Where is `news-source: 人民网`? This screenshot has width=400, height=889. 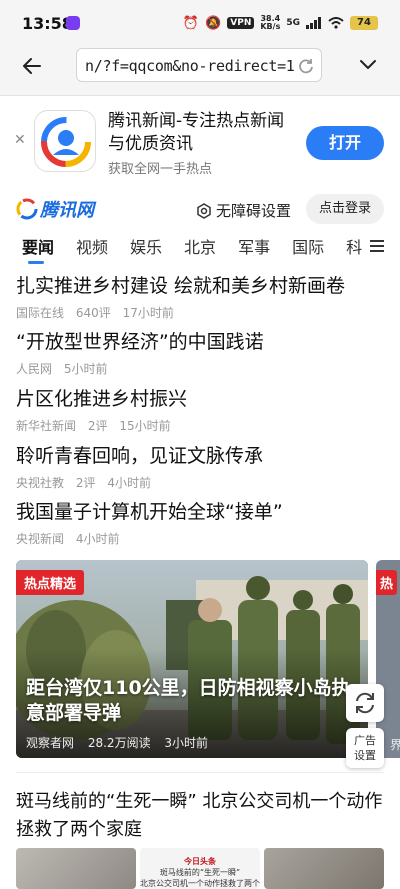
news-source: 人民网 is located at coordinates (34, 369).